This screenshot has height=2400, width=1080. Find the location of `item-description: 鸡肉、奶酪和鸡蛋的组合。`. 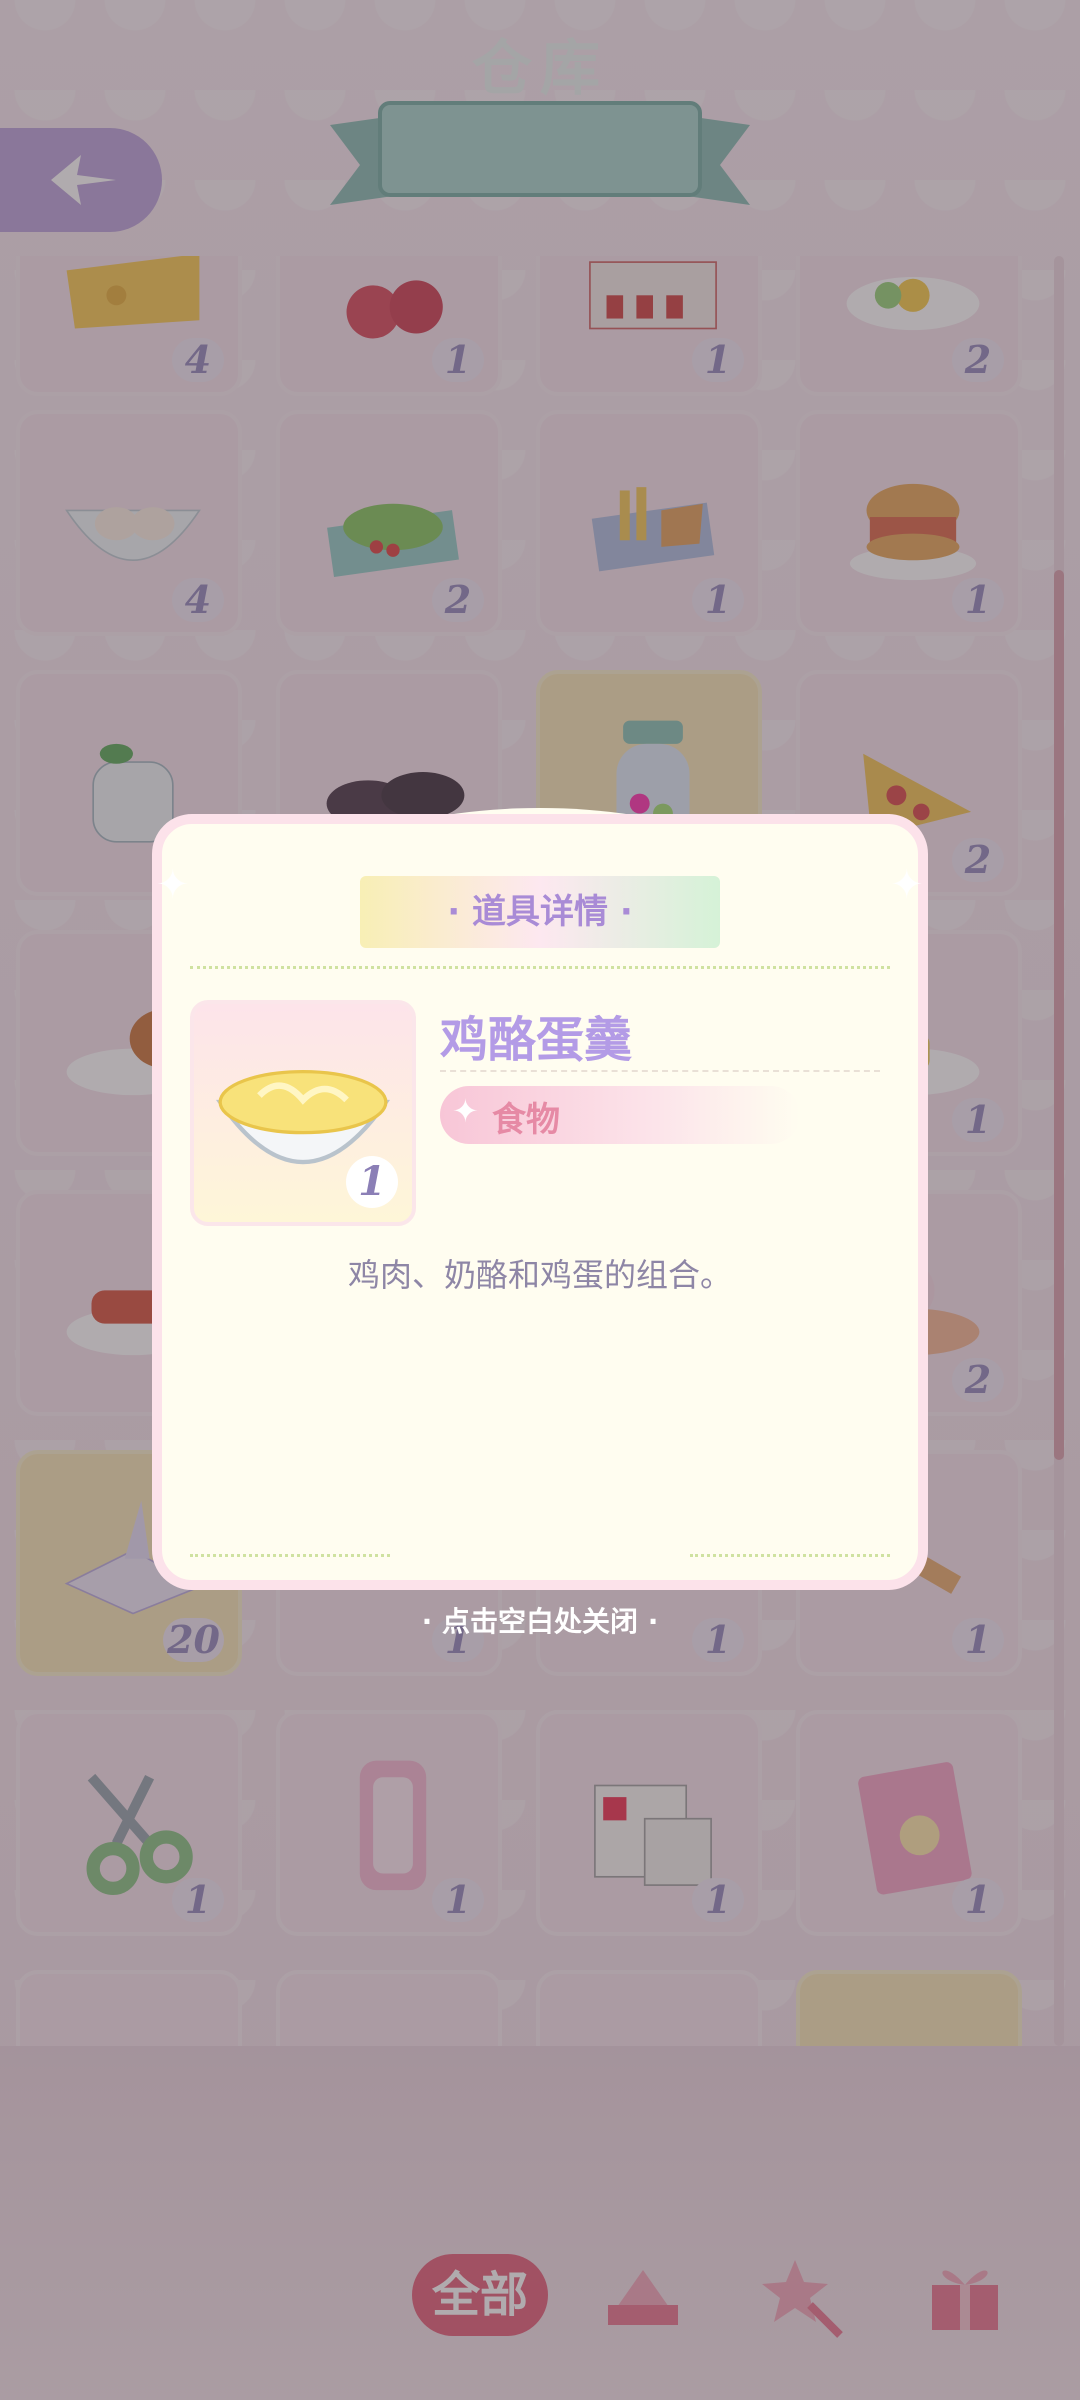

item-description: 鸡肉、奶酪和鸡蛋的组合。 is located at coordinates (539, 1275).